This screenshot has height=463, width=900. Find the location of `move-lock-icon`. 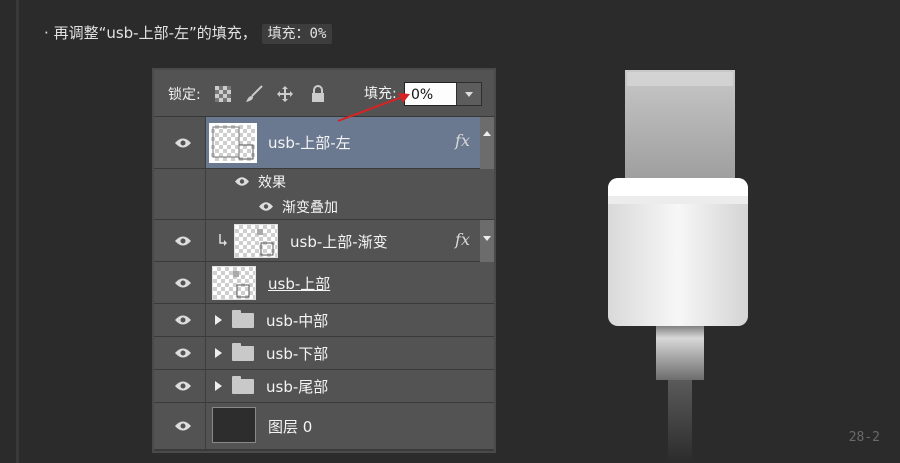

move-lock-icon is located at coordinates (285, 94).